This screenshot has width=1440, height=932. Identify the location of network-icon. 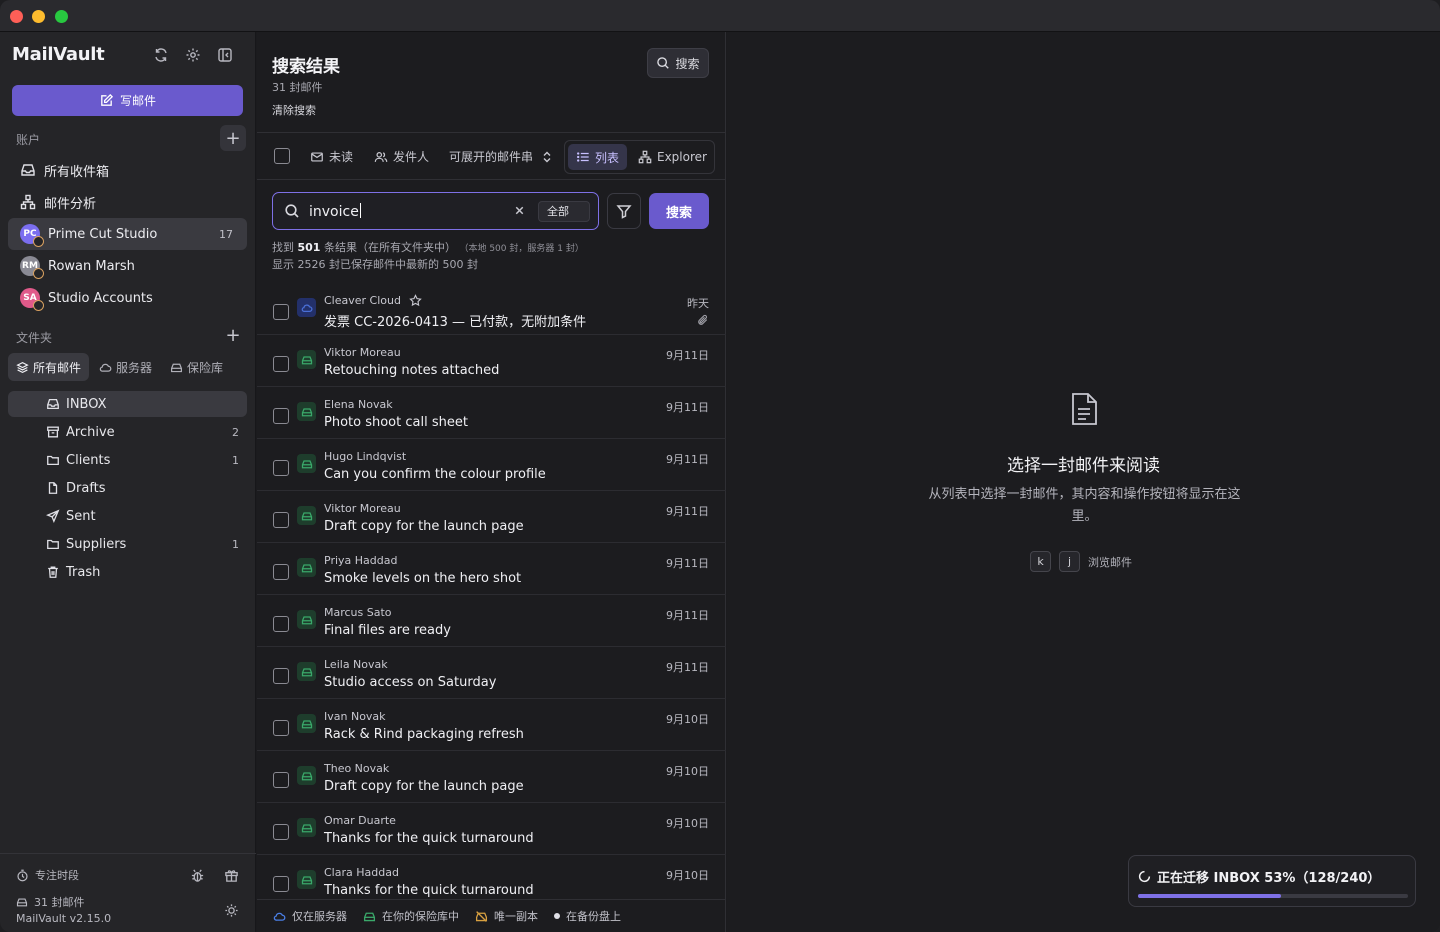
(645, 157).